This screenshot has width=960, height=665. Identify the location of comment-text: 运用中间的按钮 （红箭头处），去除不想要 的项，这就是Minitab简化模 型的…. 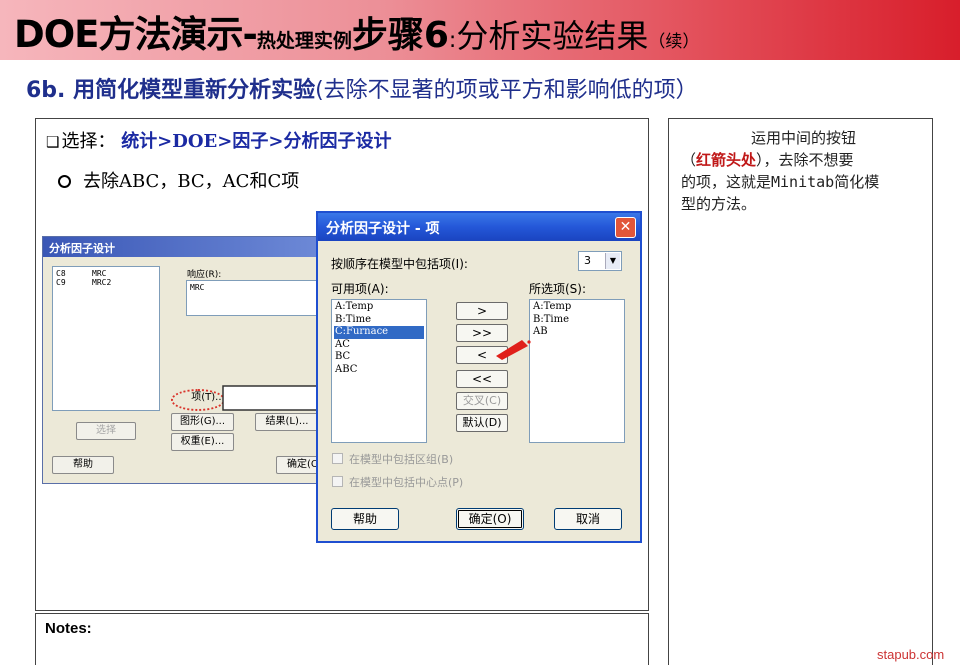
(803, 171).